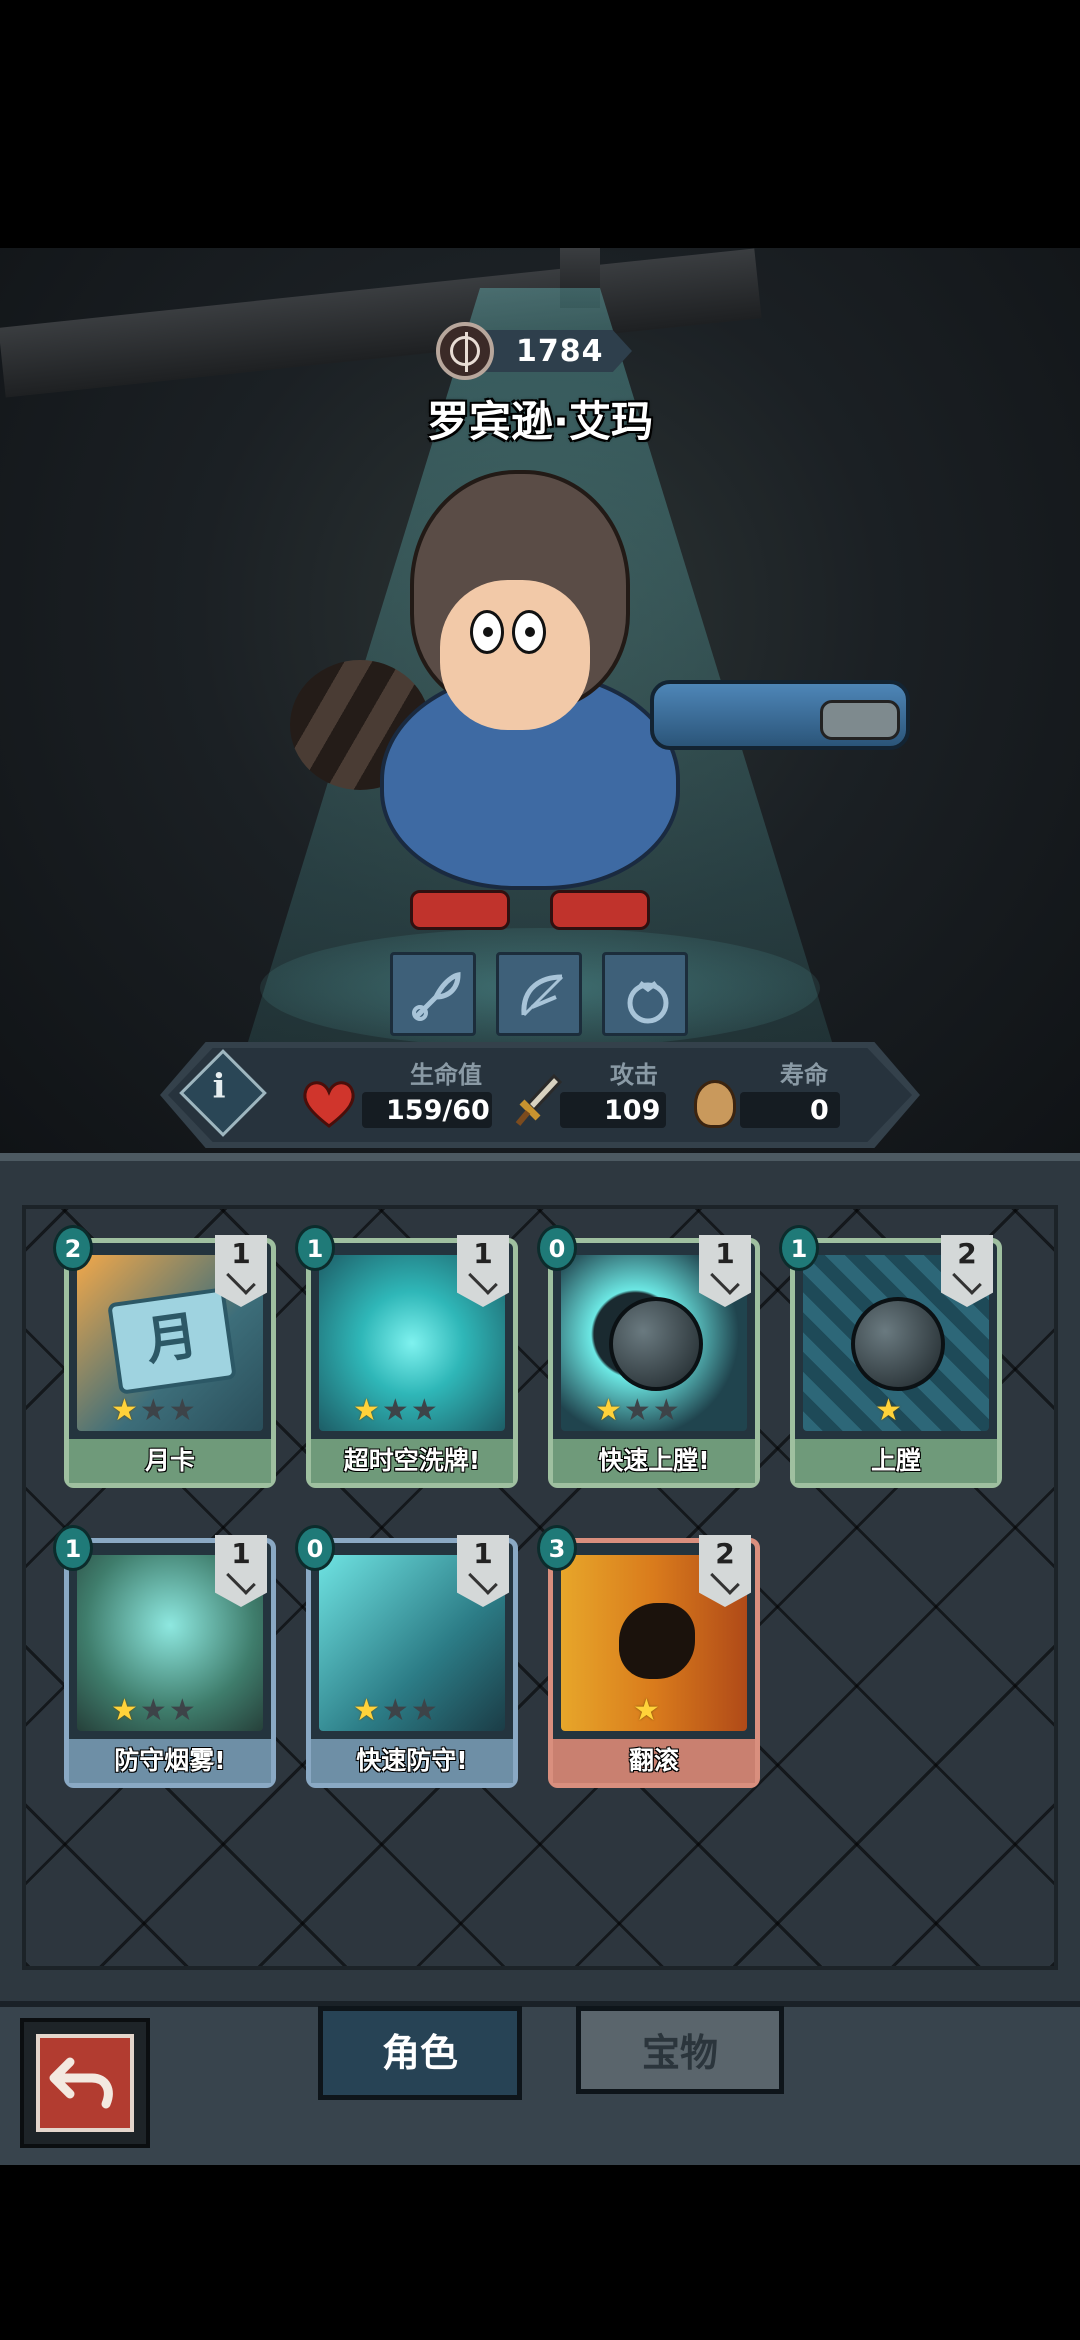 The width and height of the screenshot is (1080, 2340). What do you see at coordinates (73, 1248) in the screenshot?
I see `card-cost-badge: 2` at bounding box center [73, 1248].